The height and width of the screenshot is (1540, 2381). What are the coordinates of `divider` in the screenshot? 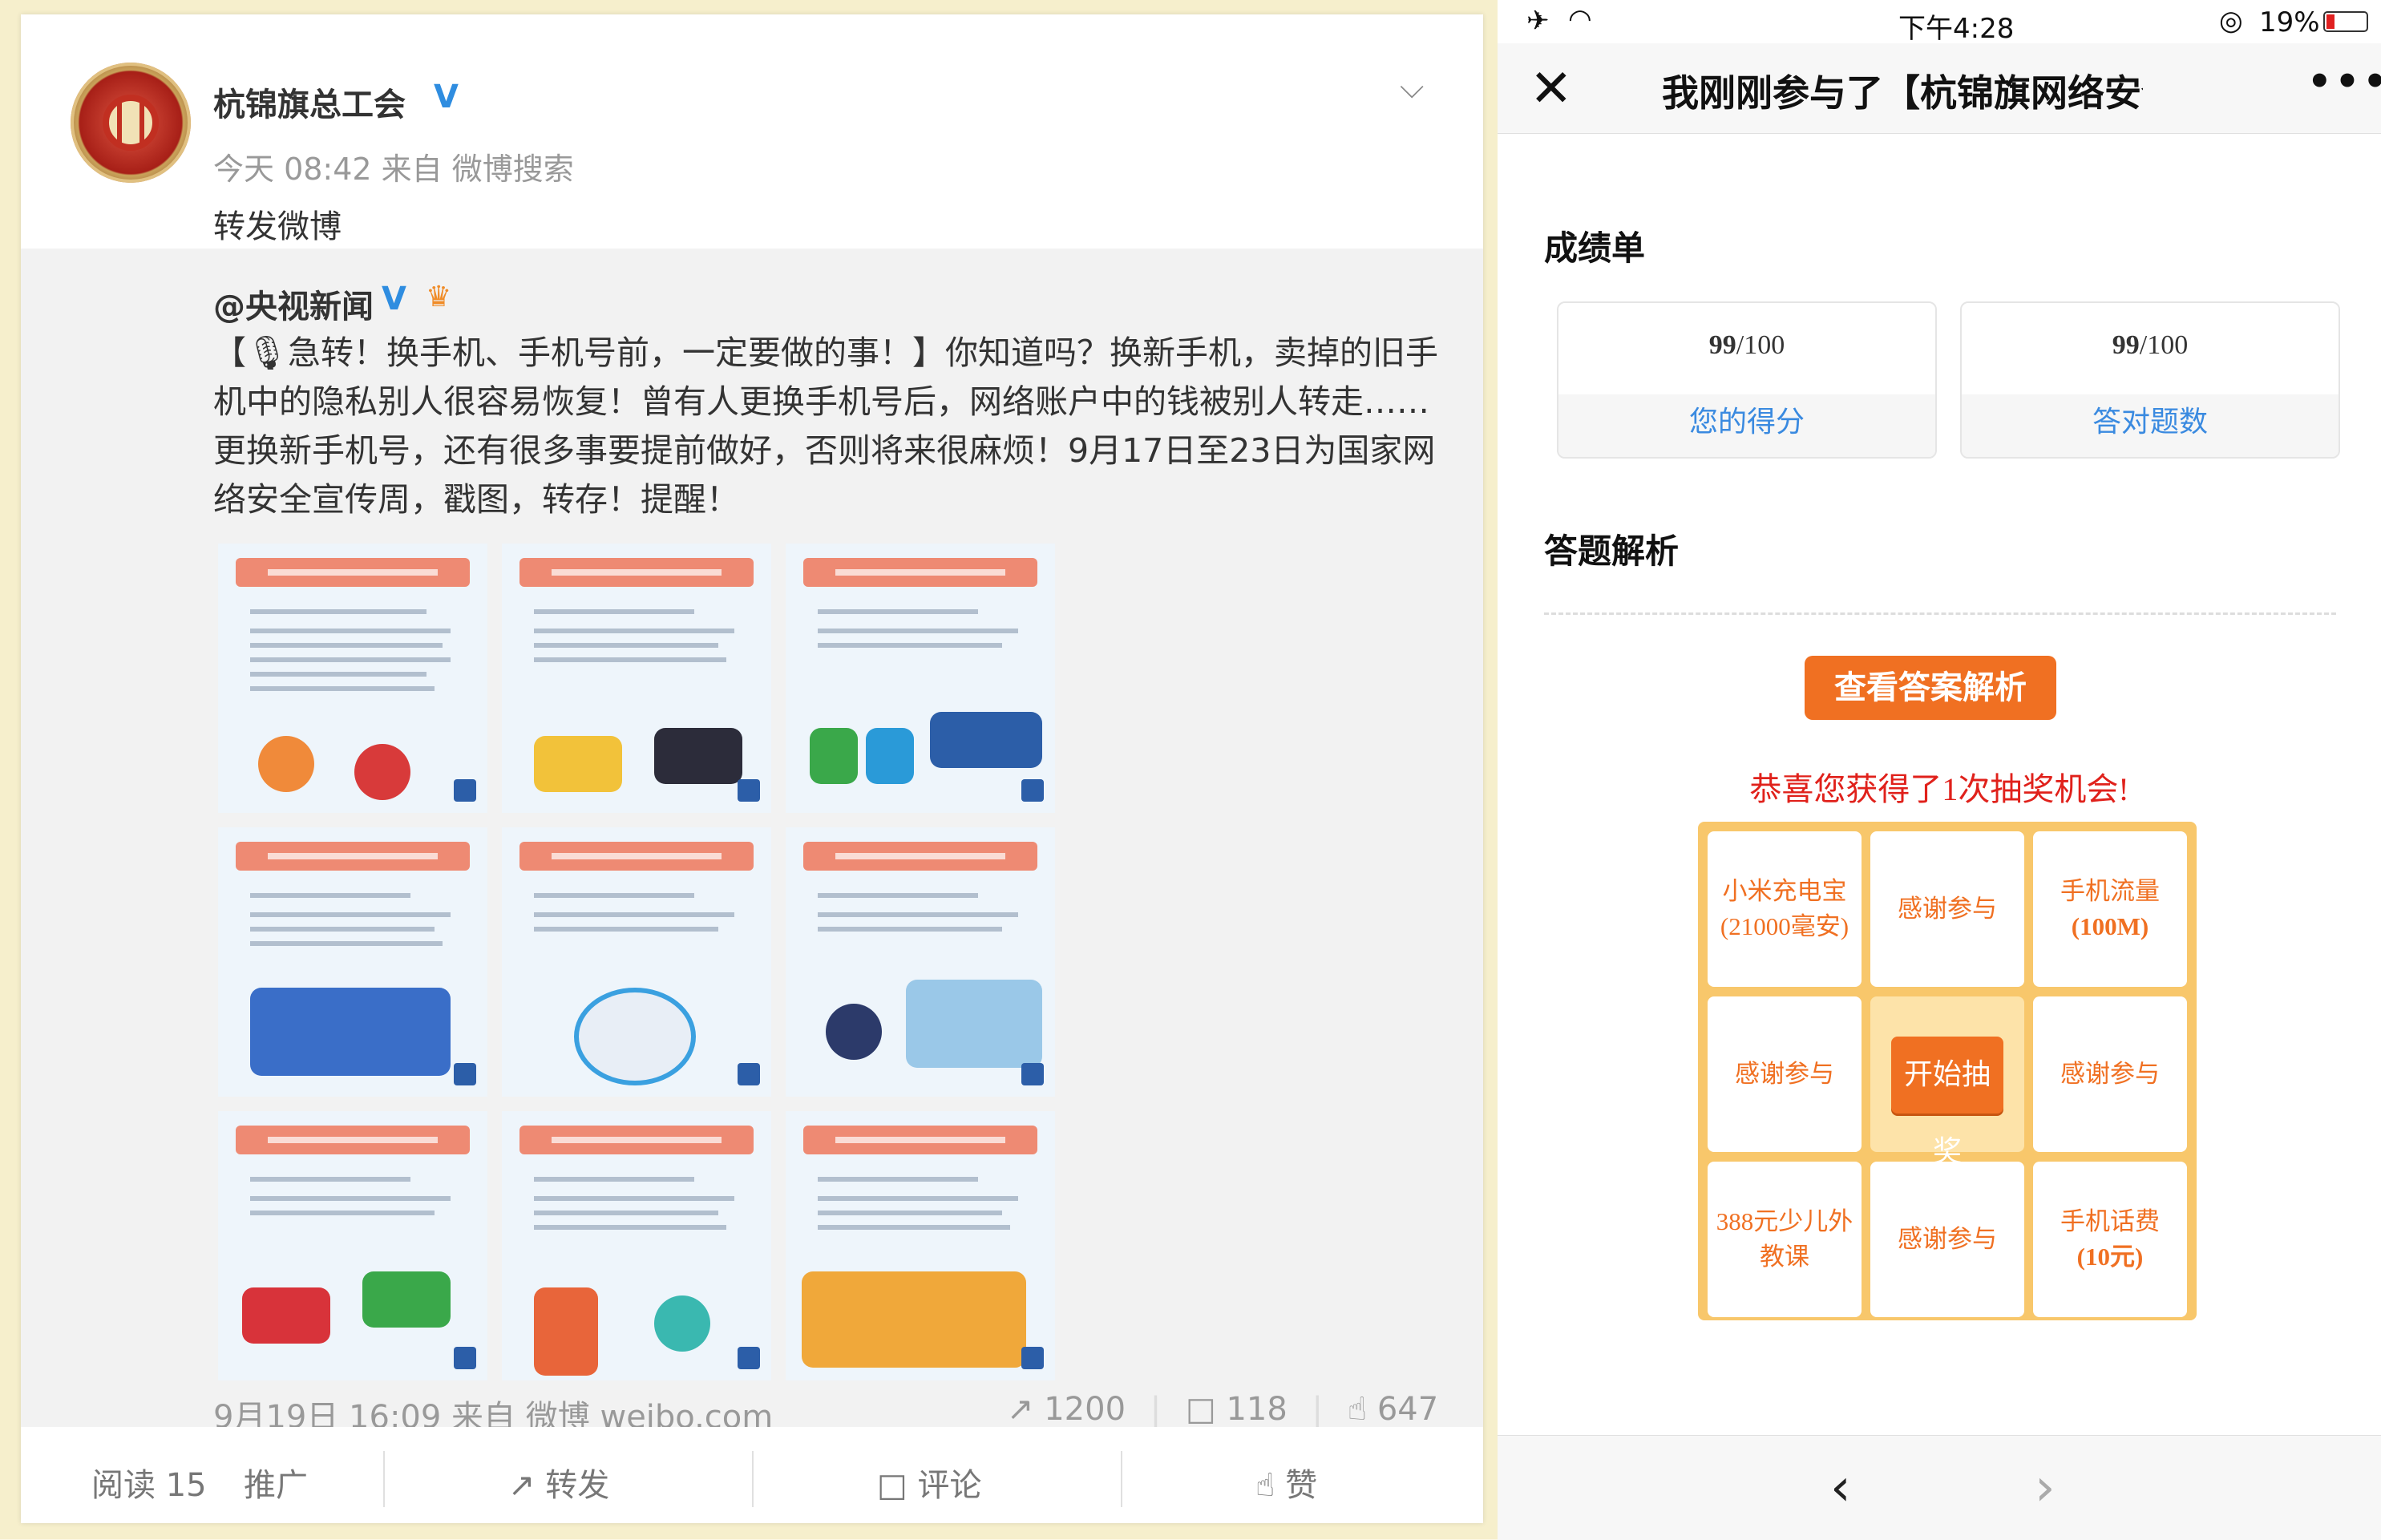 It's located at (1940, 614).